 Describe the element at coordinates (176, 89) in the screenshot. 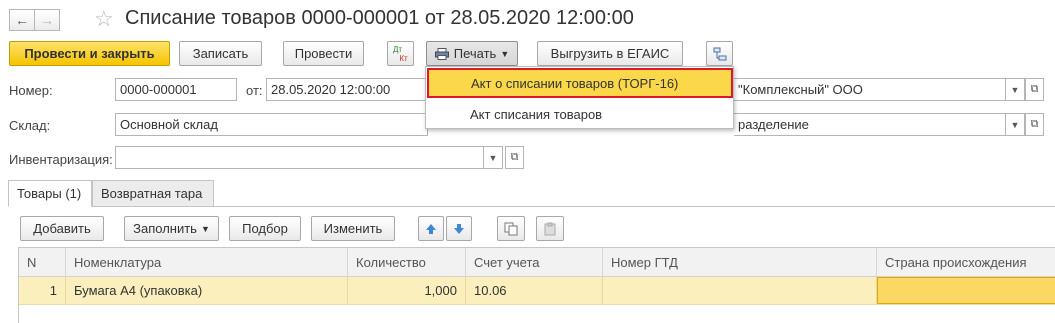

I see `number-field: 0000-000001` at that location.